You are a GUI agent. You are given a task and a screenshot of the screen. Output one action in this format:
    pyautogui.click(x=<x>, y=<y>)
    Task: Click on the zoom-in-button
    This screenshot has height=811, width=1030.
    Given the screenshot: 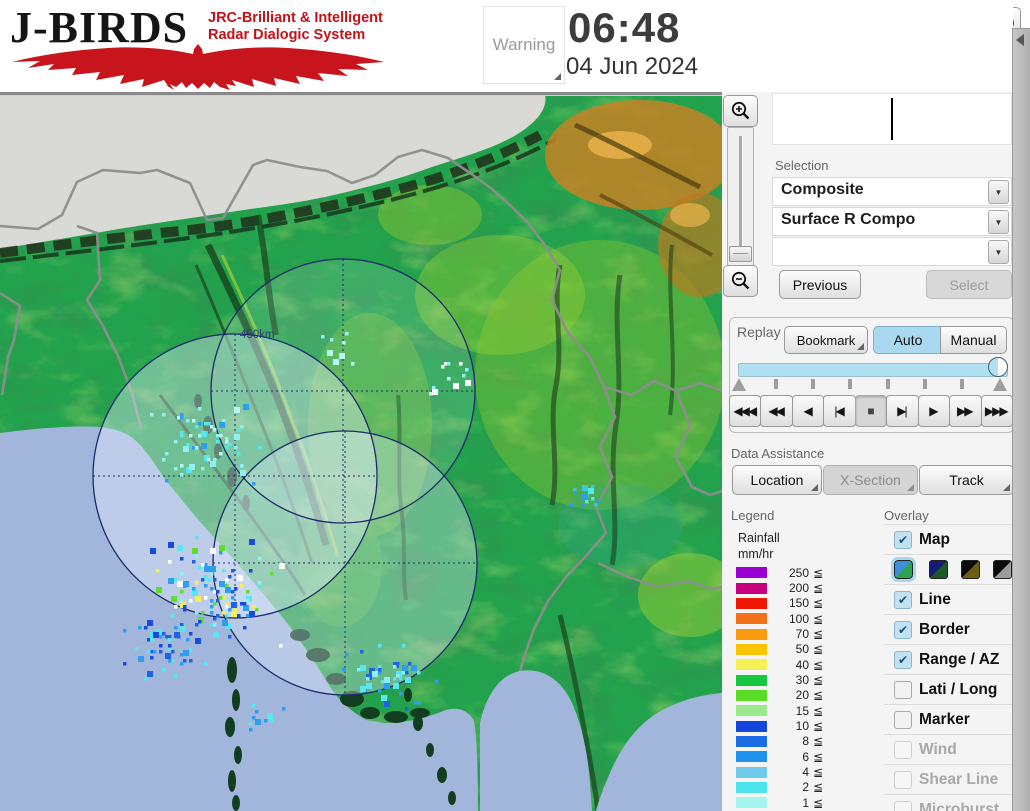 What is the action you would take?
    pyautogui.click(x=740, y=111)
    